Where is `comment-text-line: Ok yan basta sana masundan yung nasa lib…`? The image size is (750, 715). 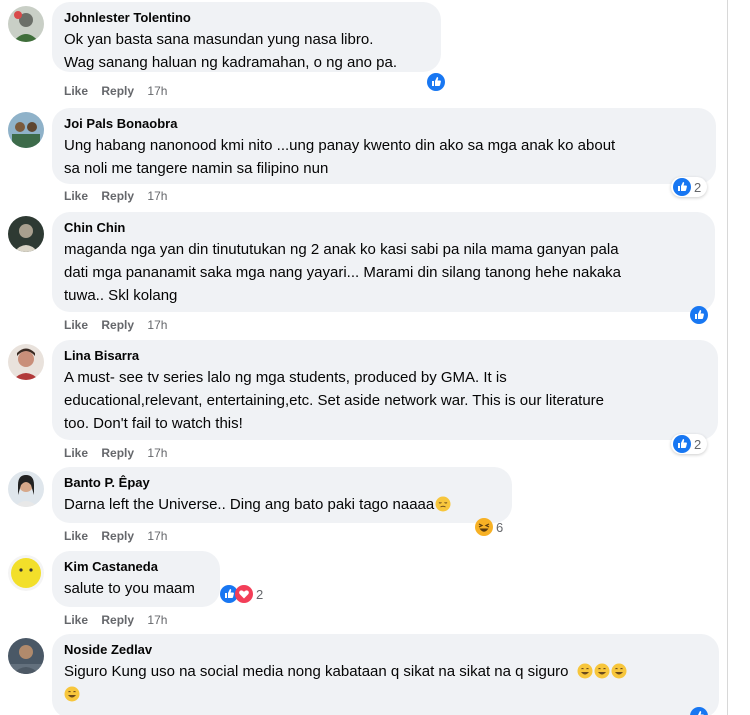
comment-text-line: Ok yan basta sana masundan yung nasa lib… is located at coordinates (219, 39).